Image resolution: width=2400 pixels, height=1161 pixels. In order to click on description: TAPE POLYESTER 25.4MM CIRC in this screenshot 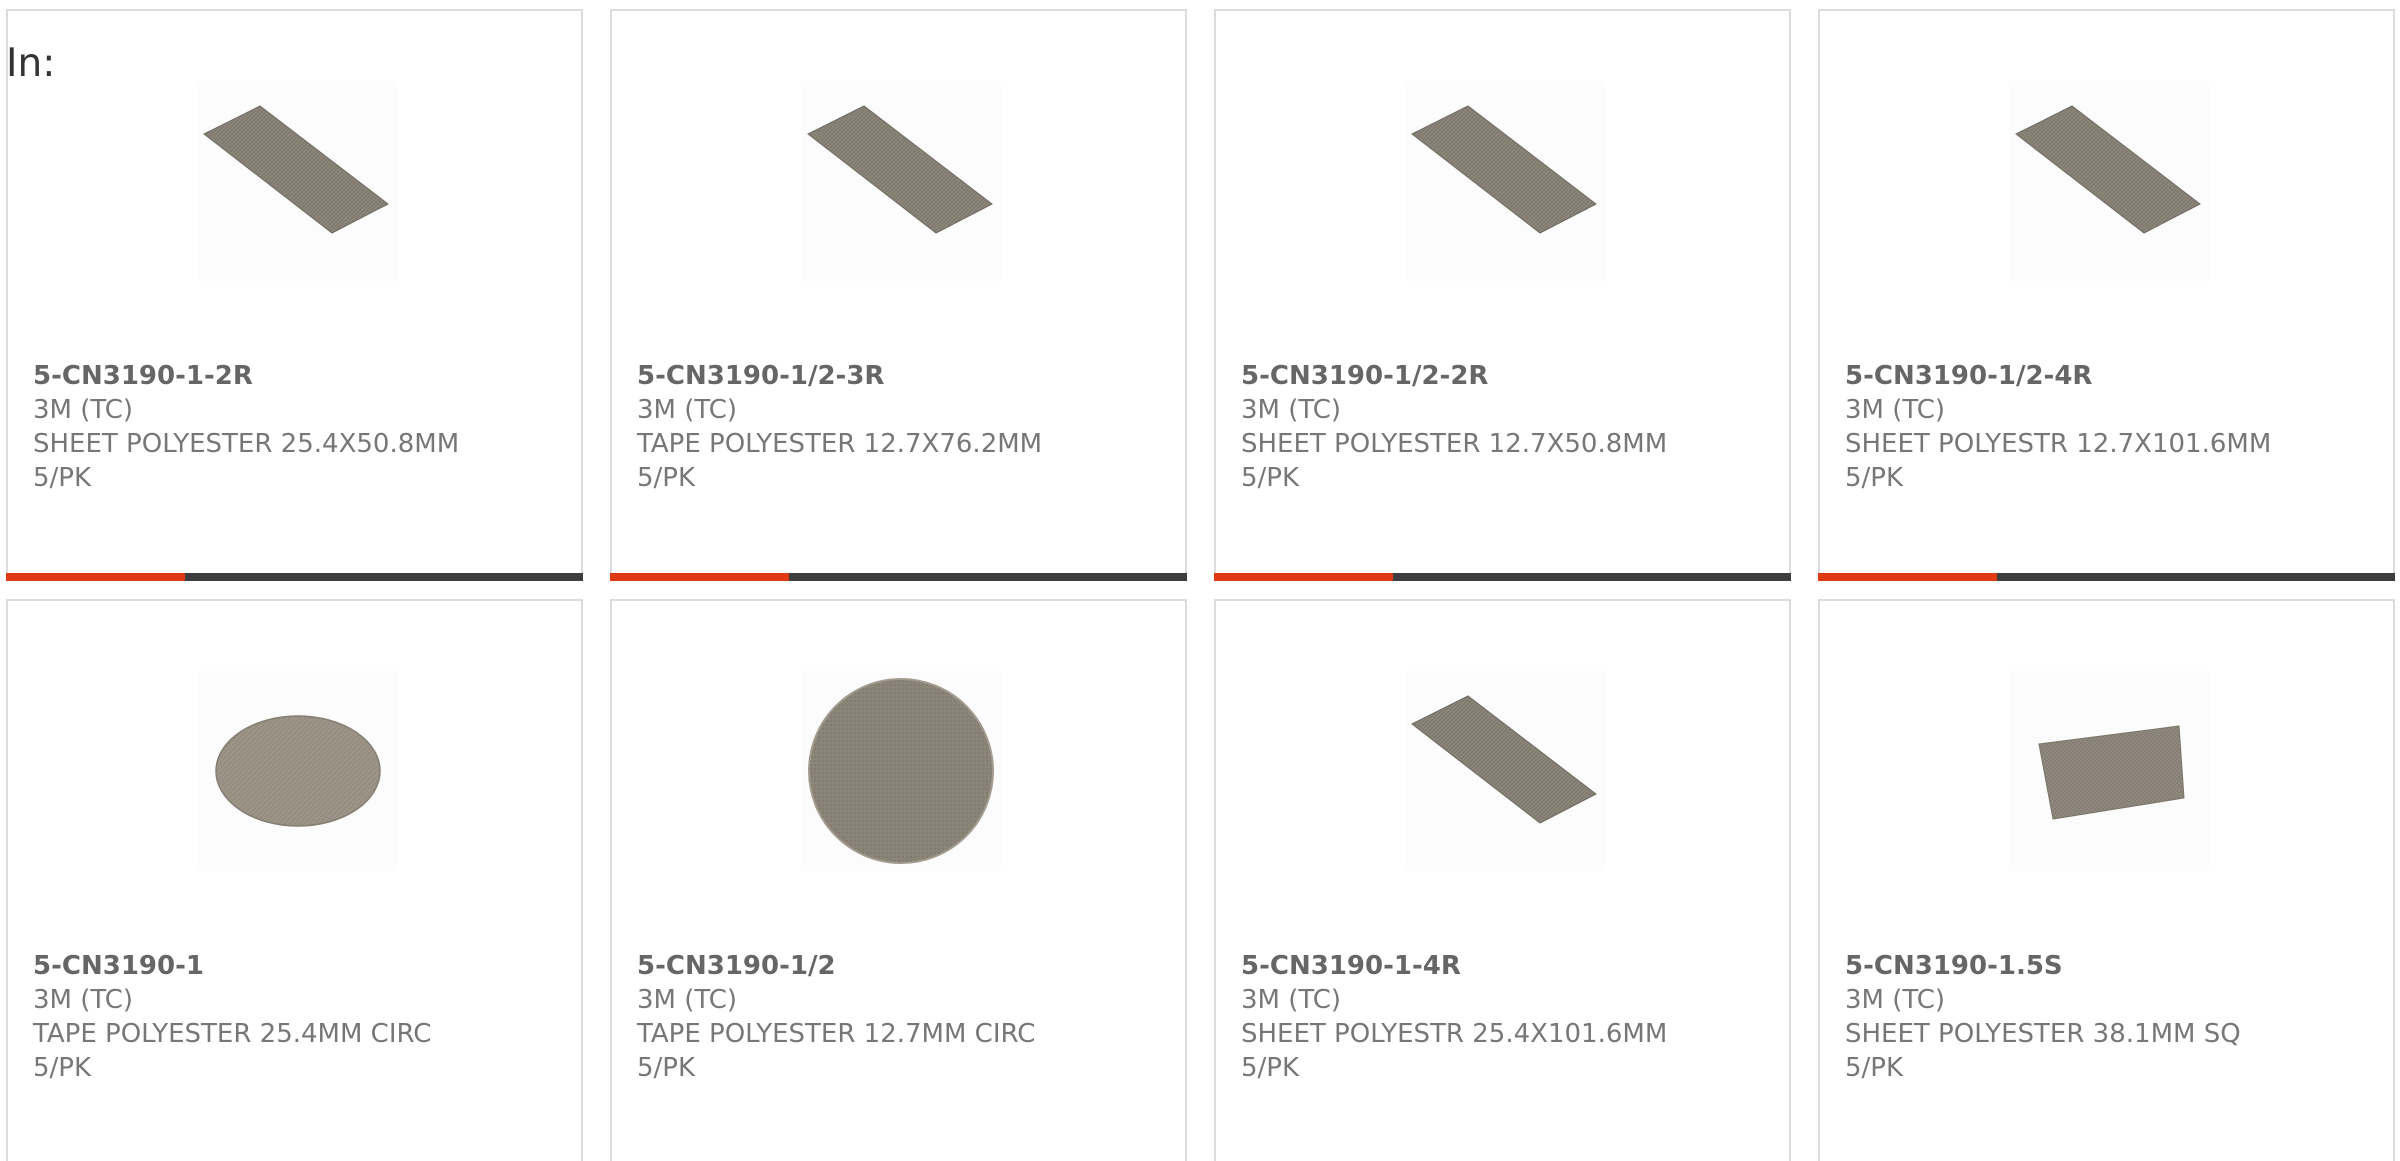, I will do `click(232, 1034)`.